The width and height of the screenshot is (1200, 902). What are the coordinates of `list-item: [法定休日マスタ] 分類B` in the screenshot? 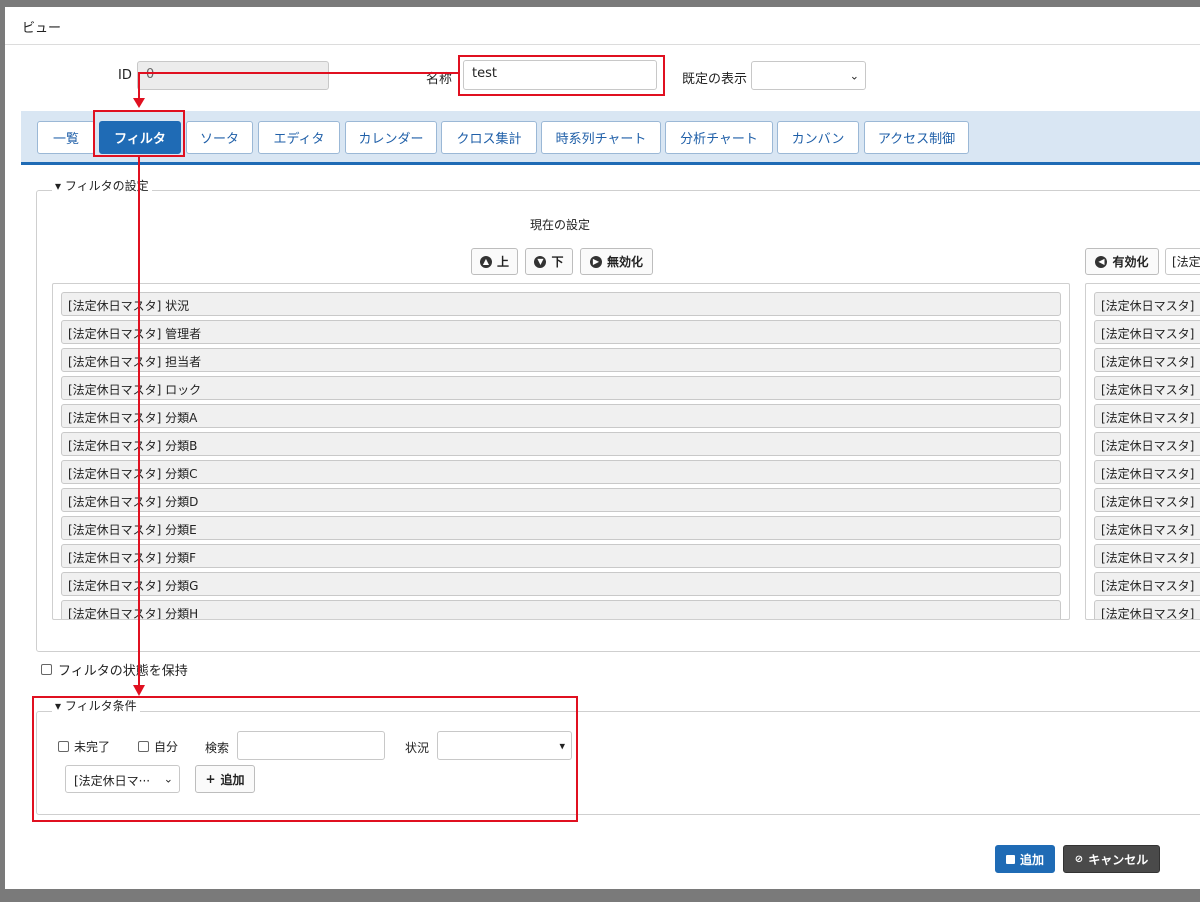 It's located at (561, 444).